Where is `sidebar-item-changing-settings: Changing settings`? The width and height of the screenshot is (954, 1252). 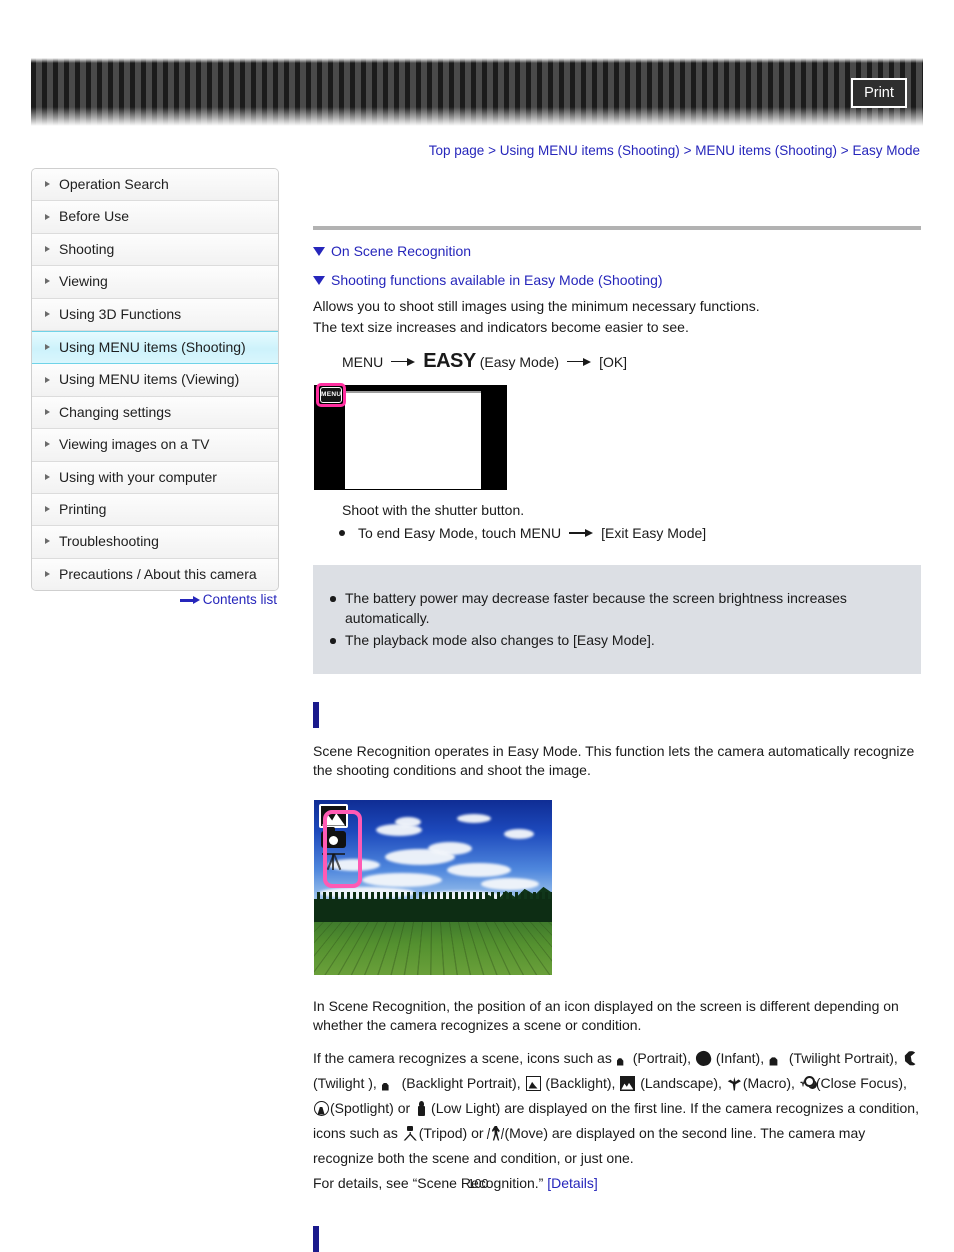 sidebar-item-changing-settings: Changing settings is located at coordinates (155, 413).